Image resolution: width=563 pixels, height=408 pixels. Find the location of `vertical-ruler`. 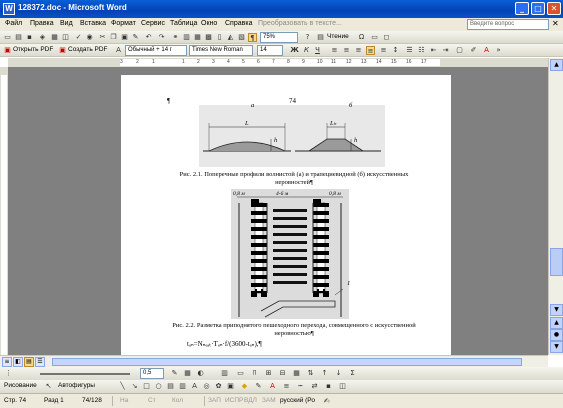

vertical-ruler is located at coordinates (4, 211).